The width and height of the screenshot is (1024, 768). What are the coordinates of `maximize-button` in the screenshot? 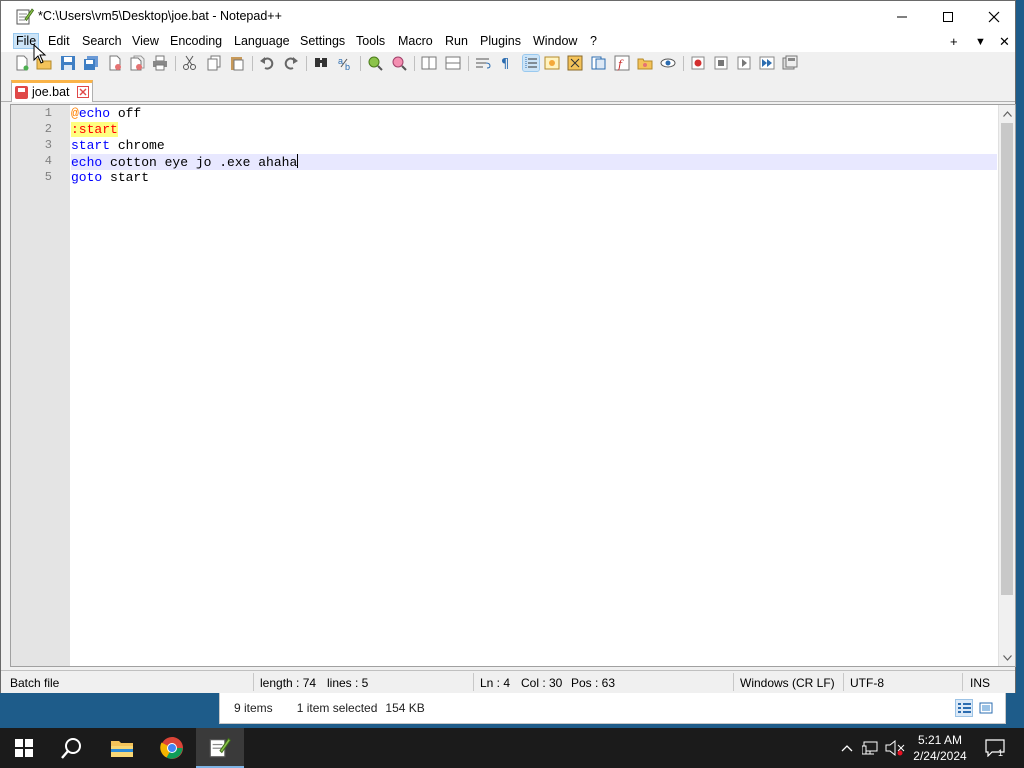 It's located at (948, 16).